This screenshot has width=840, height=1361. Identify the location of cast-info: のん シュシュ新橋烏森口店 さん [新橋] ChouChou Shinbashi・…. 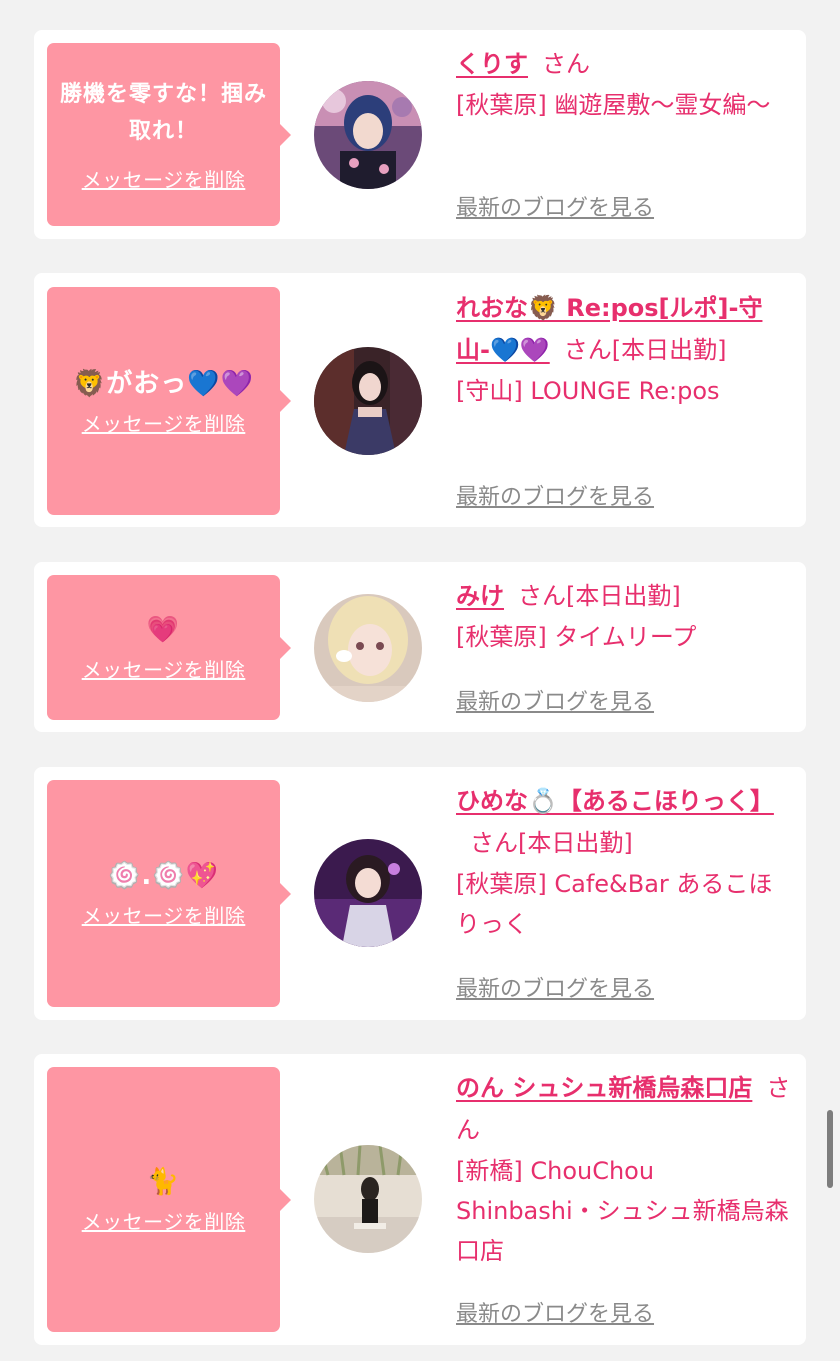
(626, 1169).